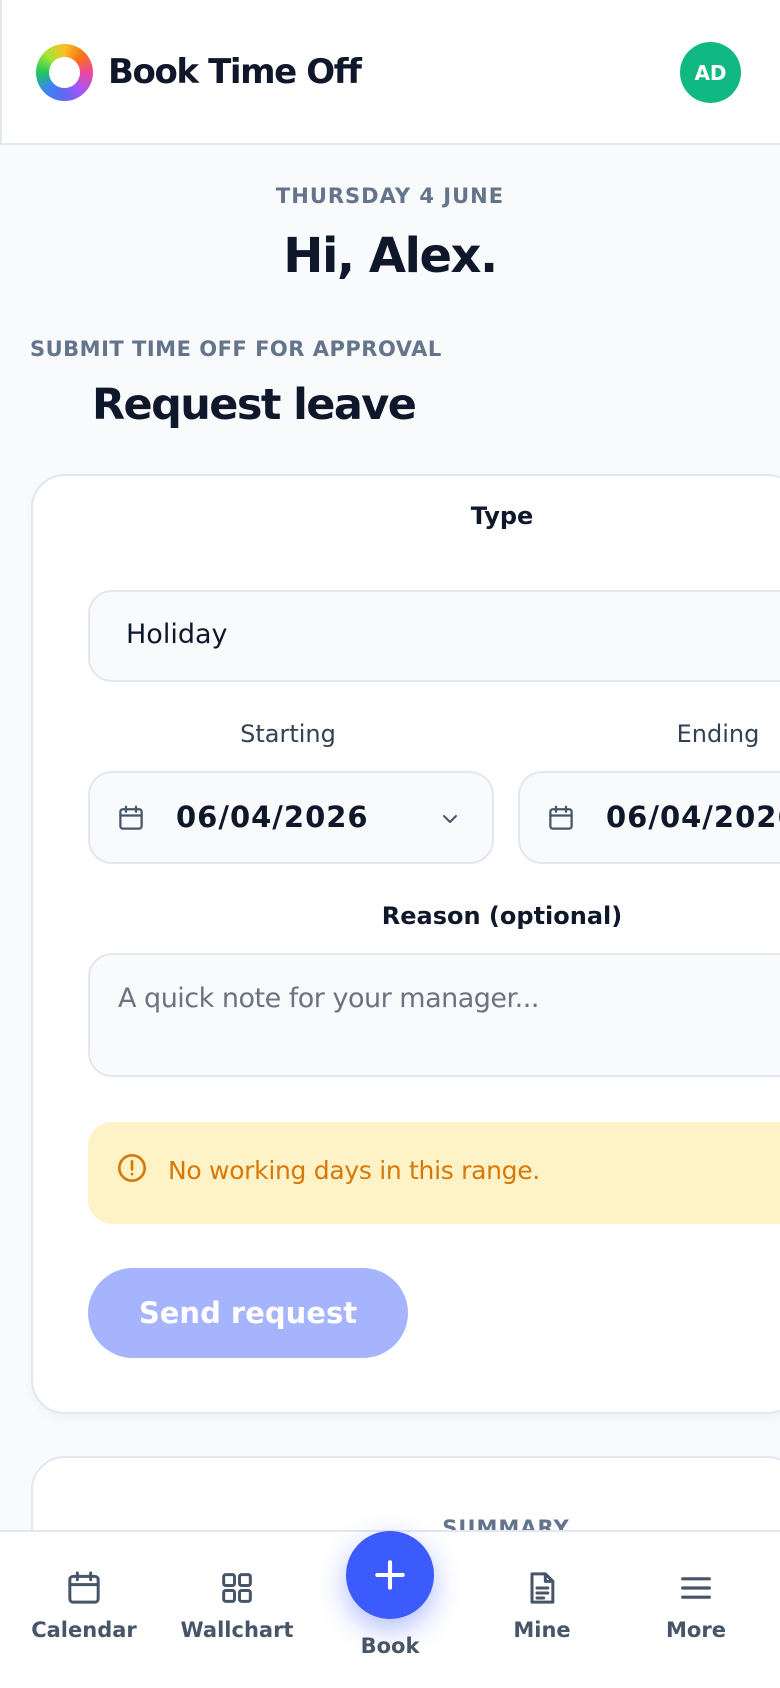 This screenshot has height=1688, width=780. I want to click on end-date-label: Ending, so click(718, 734).